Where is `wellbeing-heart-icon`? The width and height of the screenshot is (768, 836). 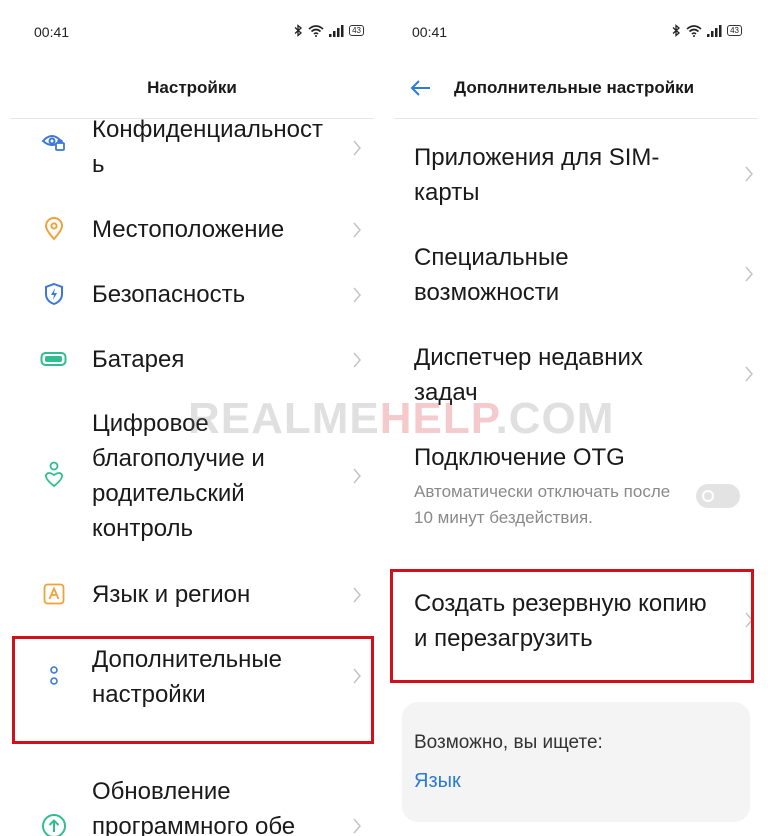 wellbeing-heart-icon is located at coordinates (54, 475).